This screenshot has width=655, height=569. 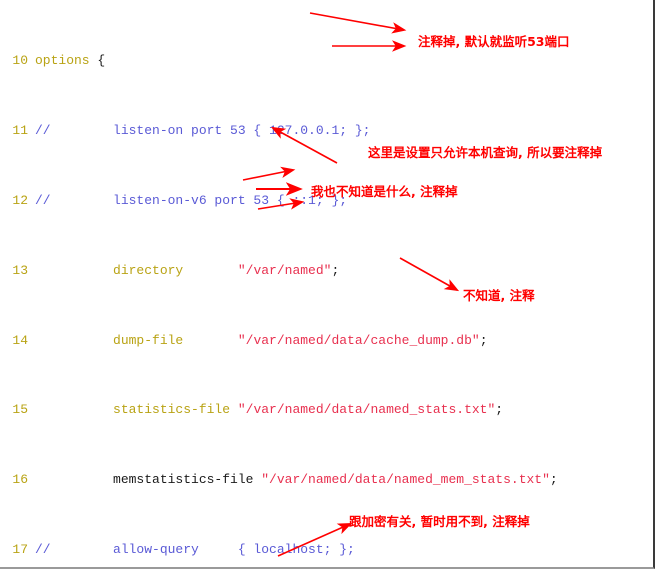 I want to click on line-number: 15, so click(x=20, y=410).